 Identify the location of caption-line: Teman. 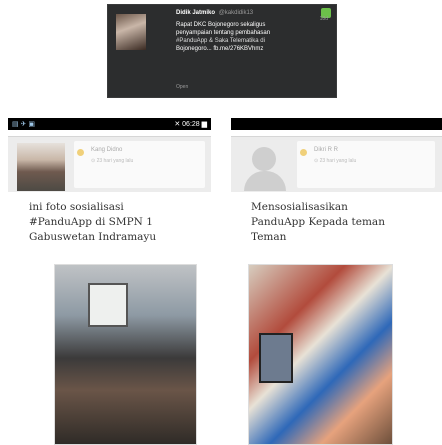
(269, 237).